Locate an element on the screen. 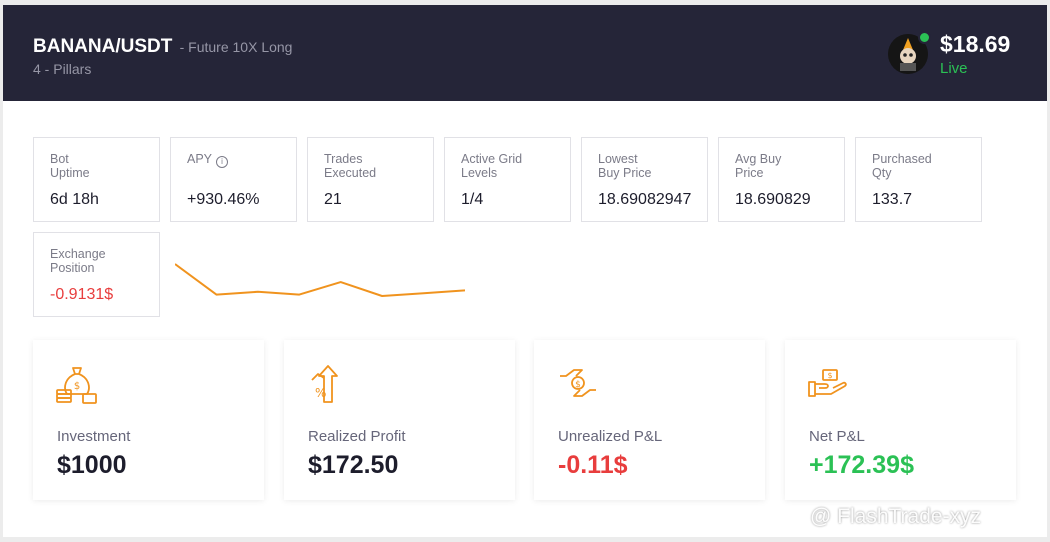  stat-active-grid-levels: Active Grid Levels 1/4 is located at coordinates (507, 179).